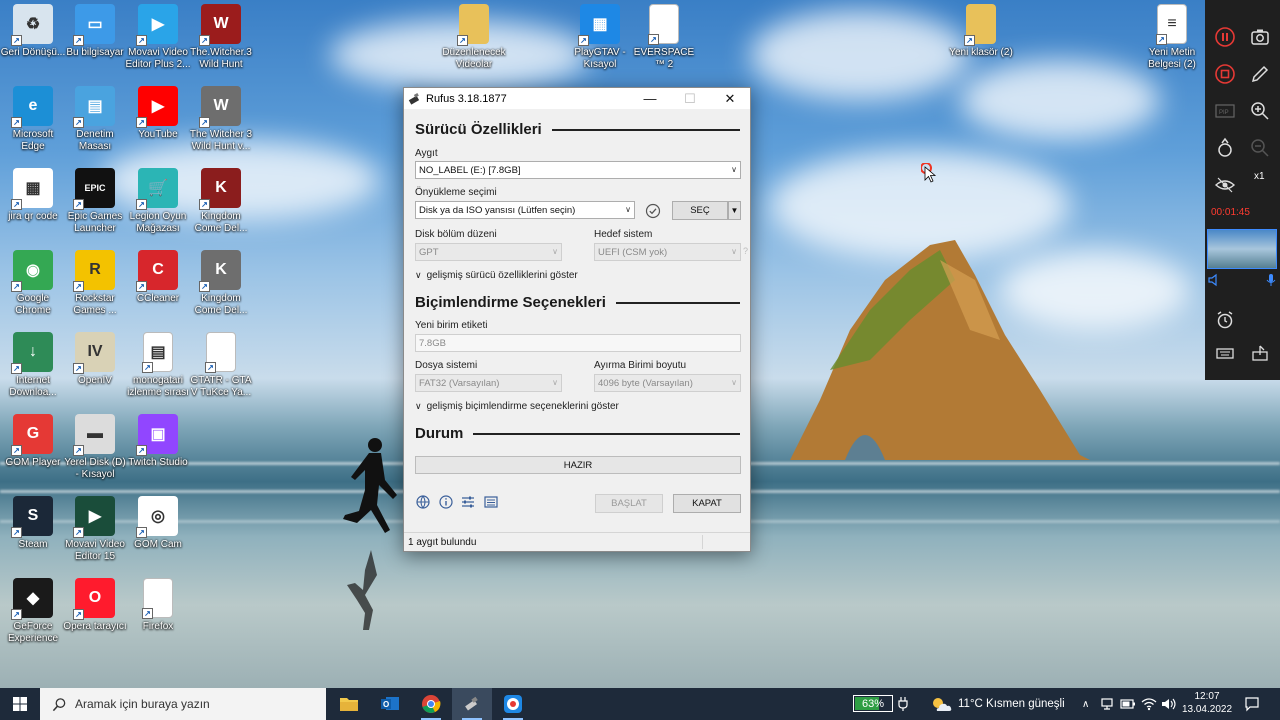  What do you see at coordinates (491, 502) in the screenshot?
I see `log-list-icon` at bounding box center [491, 502].